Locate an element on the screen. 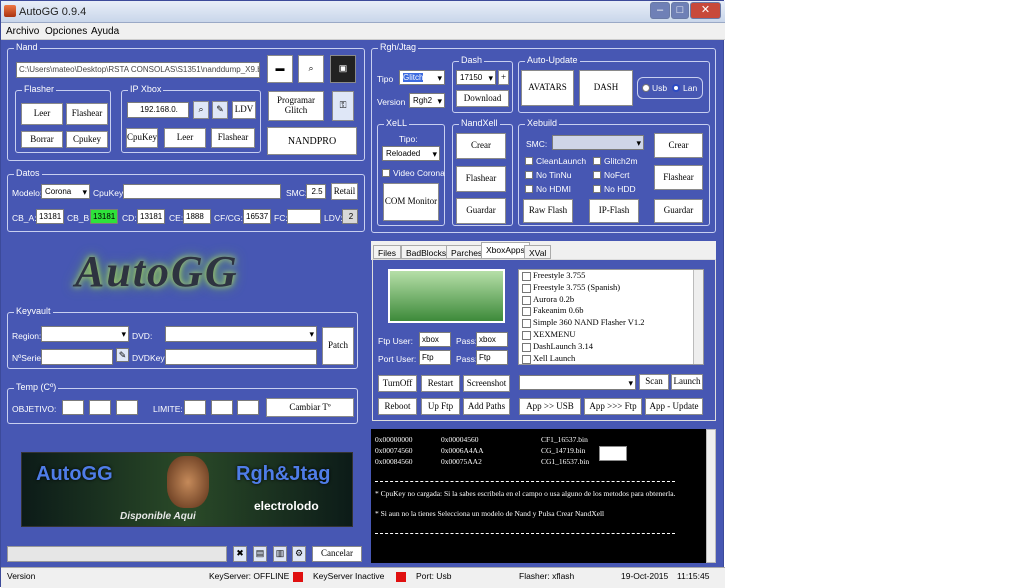 The image size is (1036, 588). cleanlaunch-checkbox is located at coordinates (529, 161).